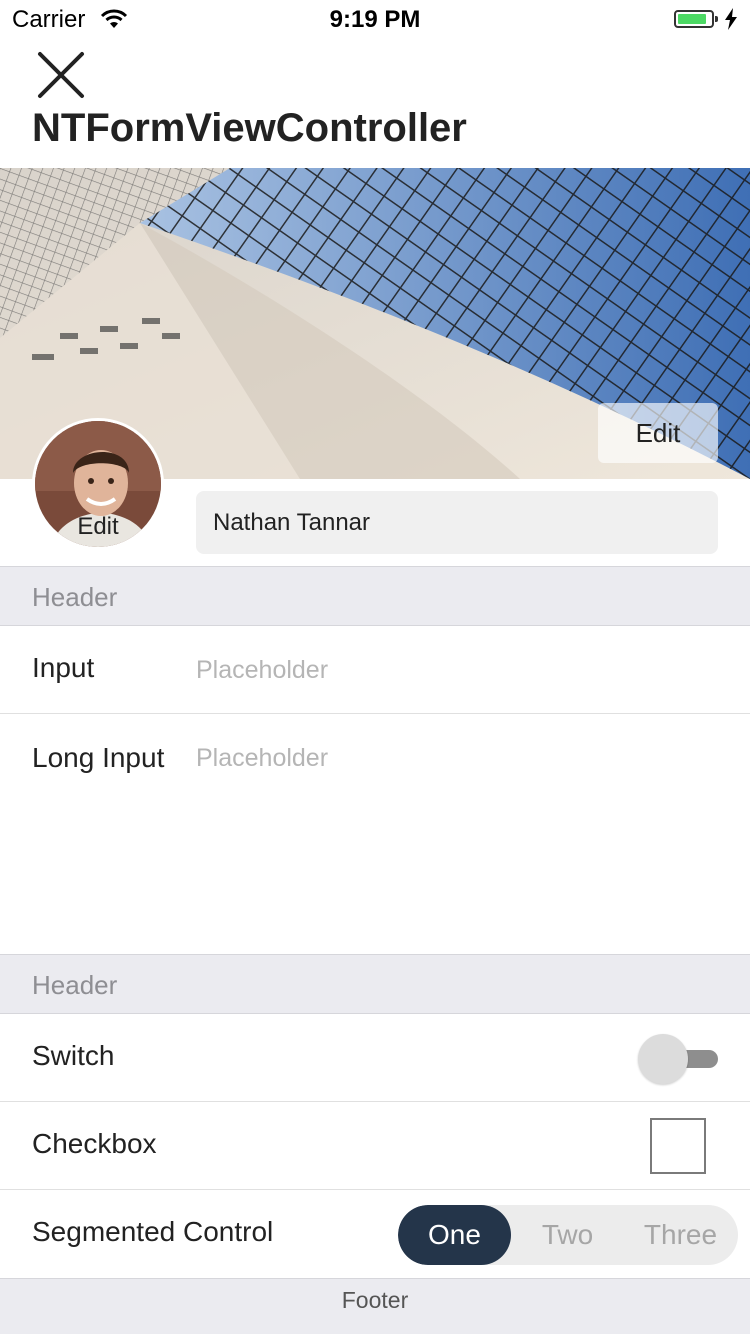  Describe the element at coordinates (679, 1059) in the screenshot. I see `toggle-switch` at that location.